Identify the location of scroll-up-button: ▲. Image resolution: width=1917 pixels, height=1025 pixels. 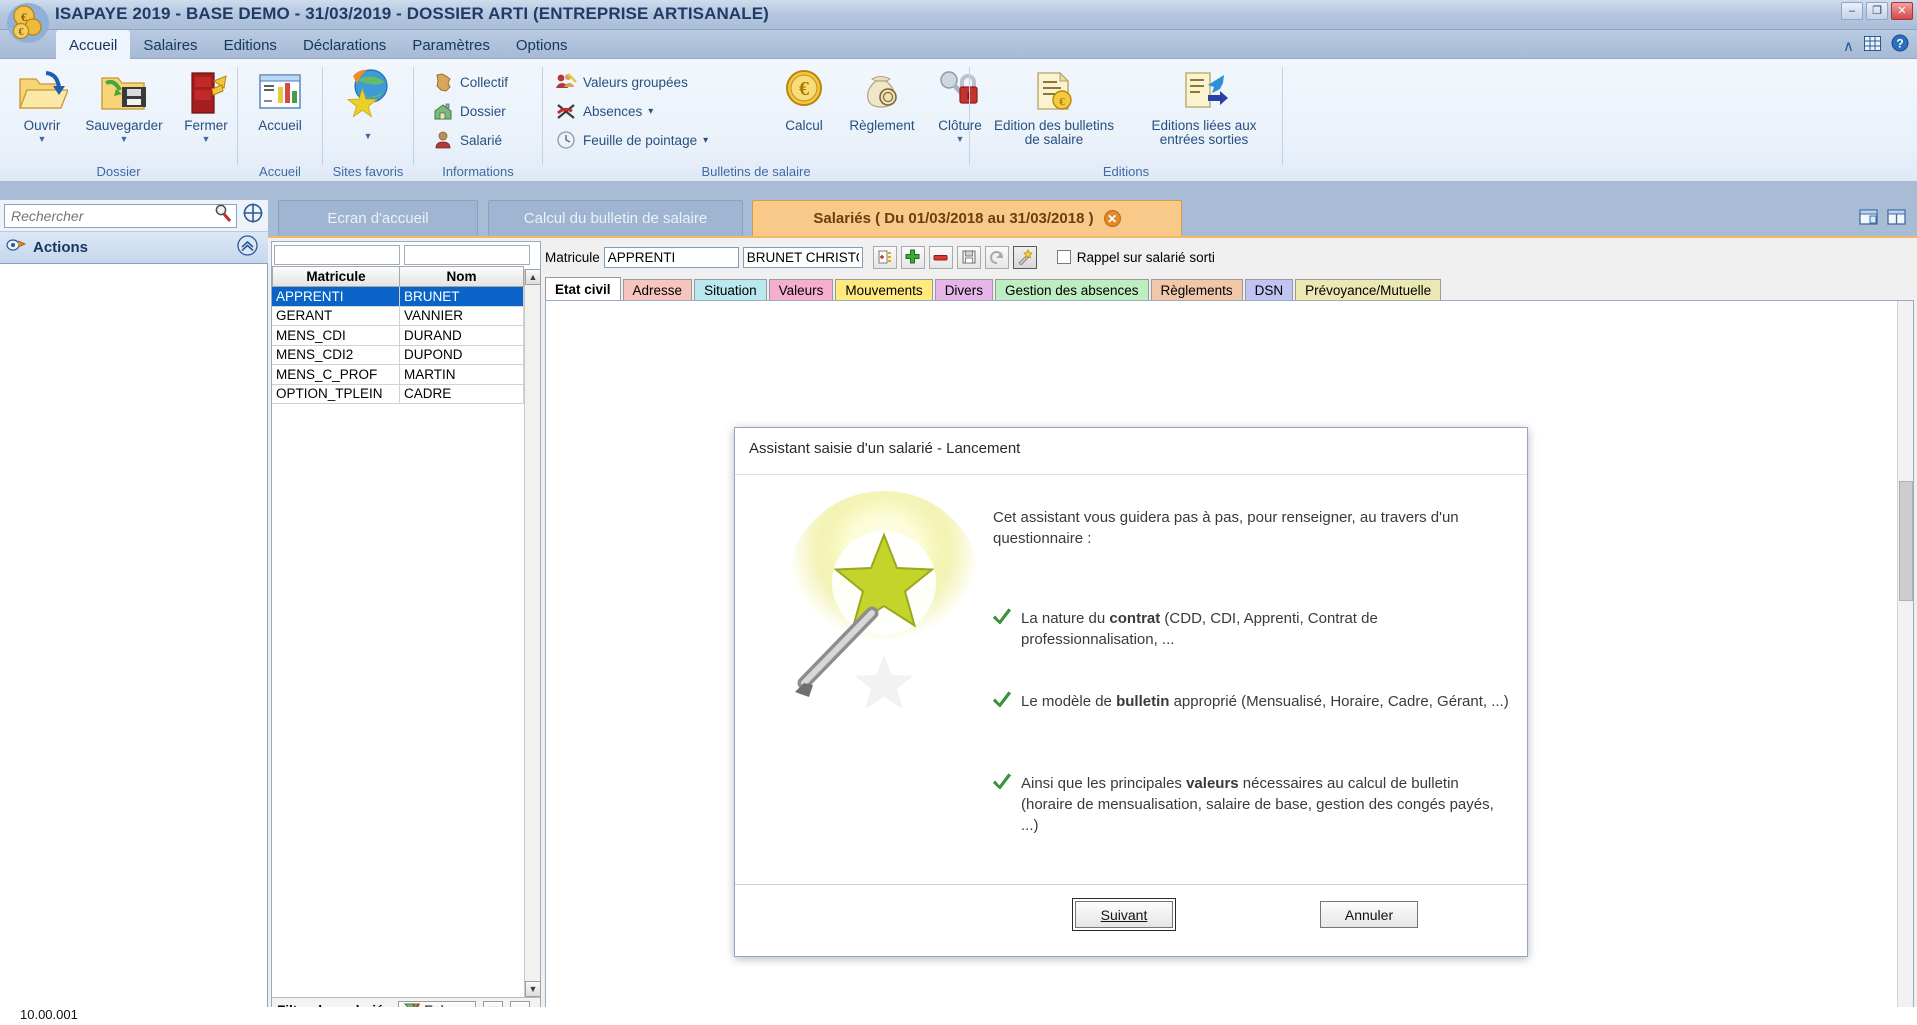
(533, 277).